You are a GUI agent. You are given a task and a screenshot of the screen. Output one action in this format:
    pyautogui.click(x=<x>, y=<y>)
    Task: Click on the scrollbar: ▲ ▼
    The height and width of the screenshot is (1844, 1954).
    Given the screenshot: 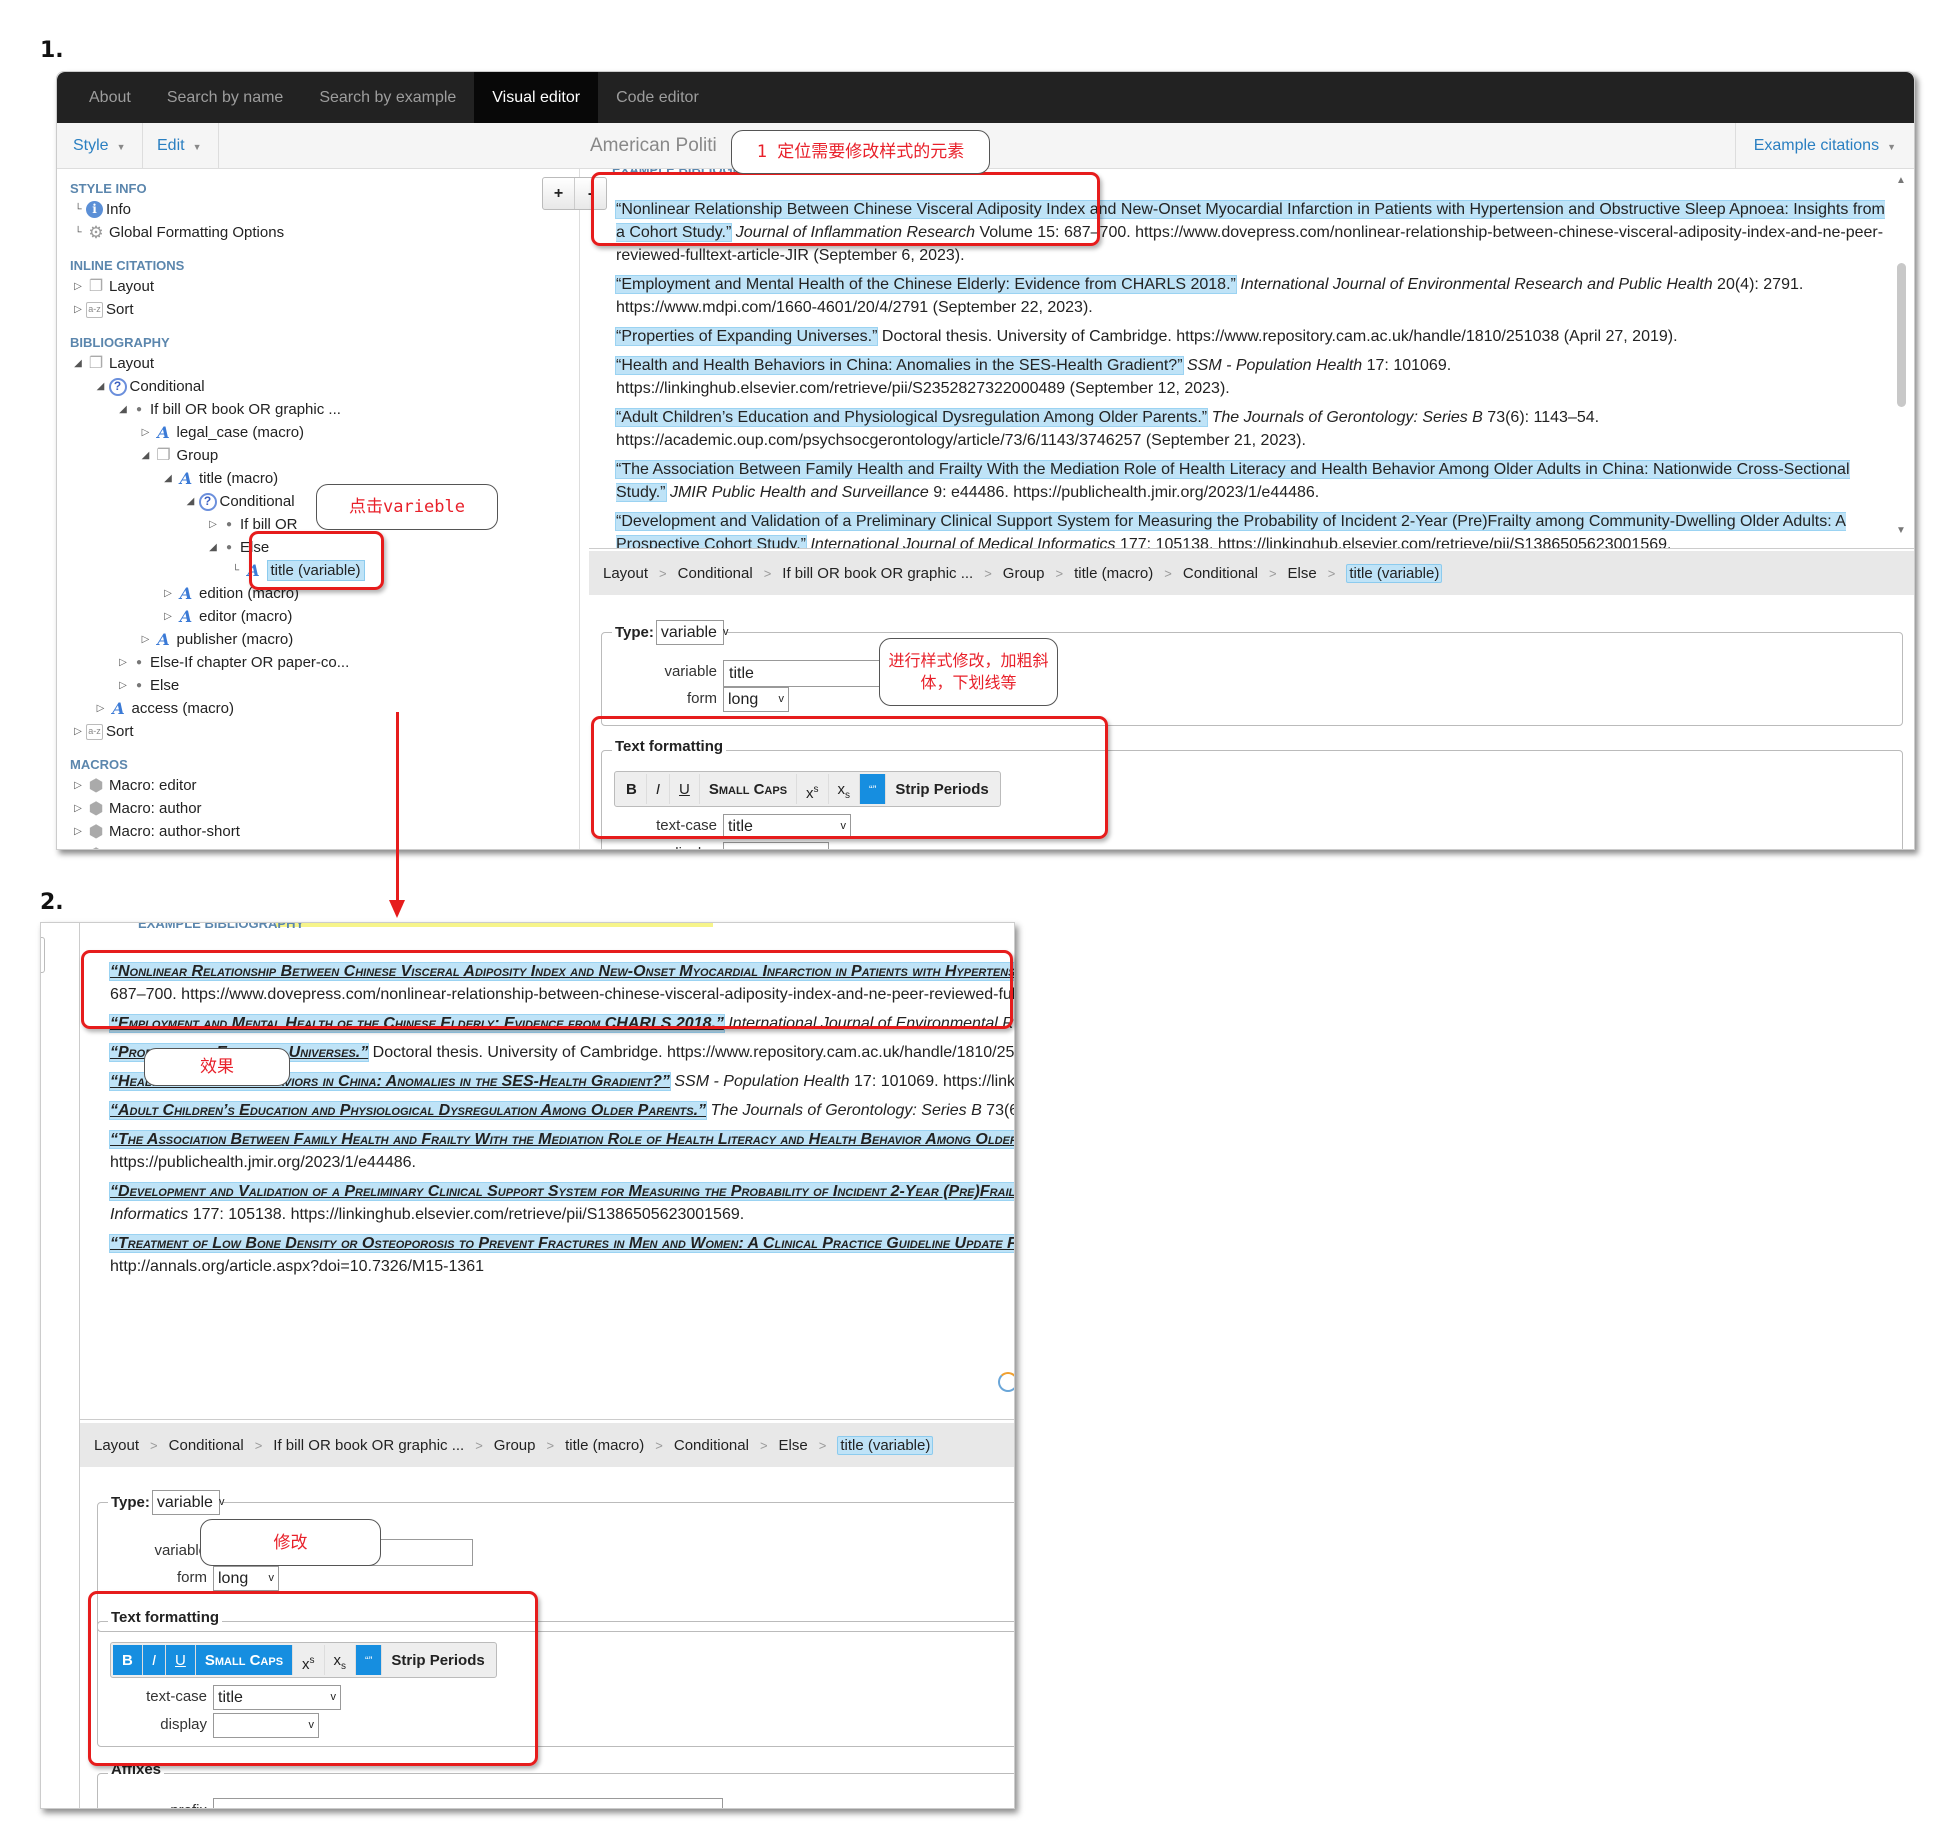 What is the action you would take?
    pyautogui.click(x=1901, y=358)
    